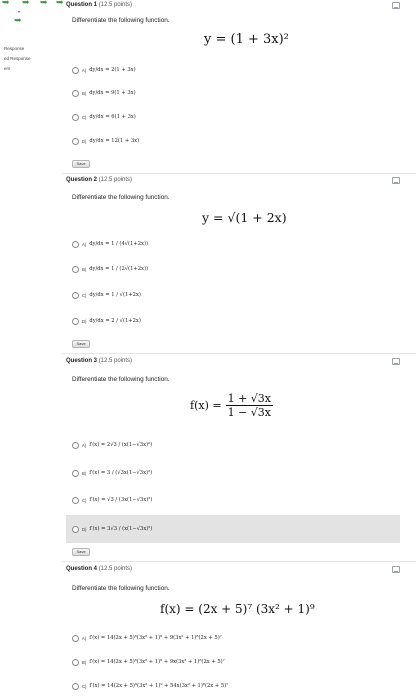 This screenshot has width=416, height=700. What do you see at coordinates (233, 529) in the screenshot?
I see `answer-option-selected: D) f′(x) = 3√3 / (x(1−√3x)²)` at bounding box center [233, 529].